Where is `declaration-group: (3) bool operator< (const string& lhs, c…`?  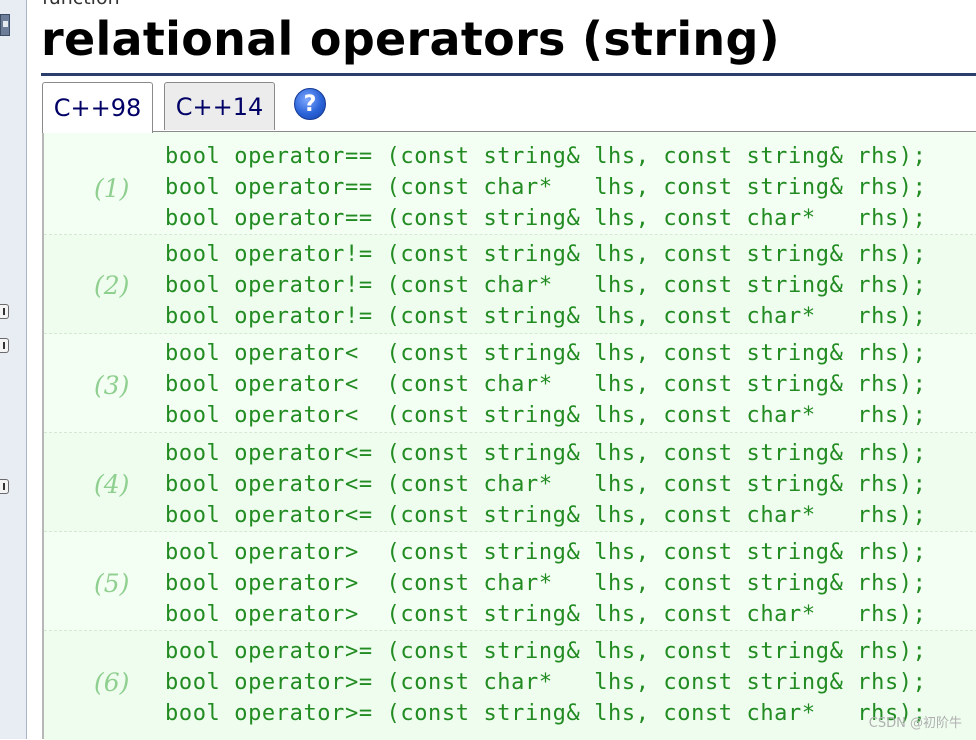 declaration-group: (3) bool operator< (const string& lhs, c… is located at coordinates (510, 383).